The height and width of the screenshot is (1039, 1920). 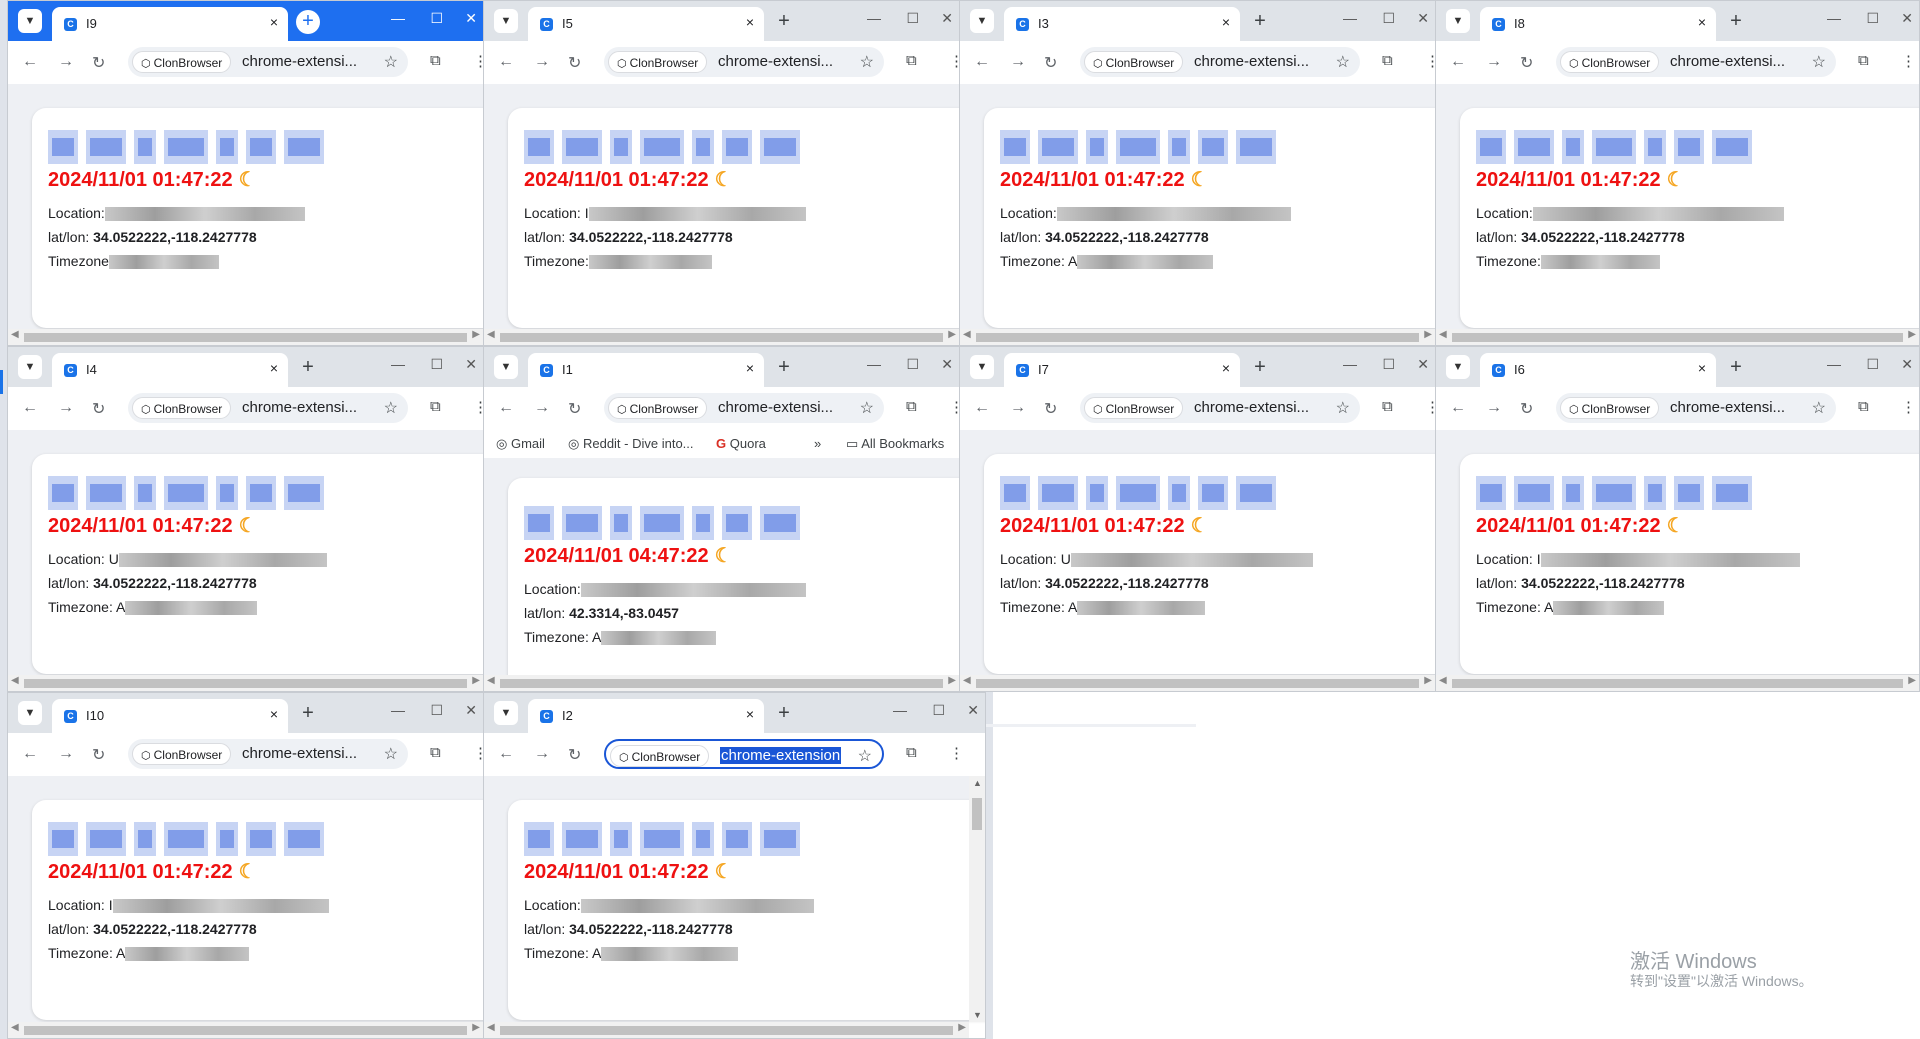 What do you see at coordinates (646, 370) in the screenshot?
I see `tab-5: C I1 ×` at bounding box center [646, 370].